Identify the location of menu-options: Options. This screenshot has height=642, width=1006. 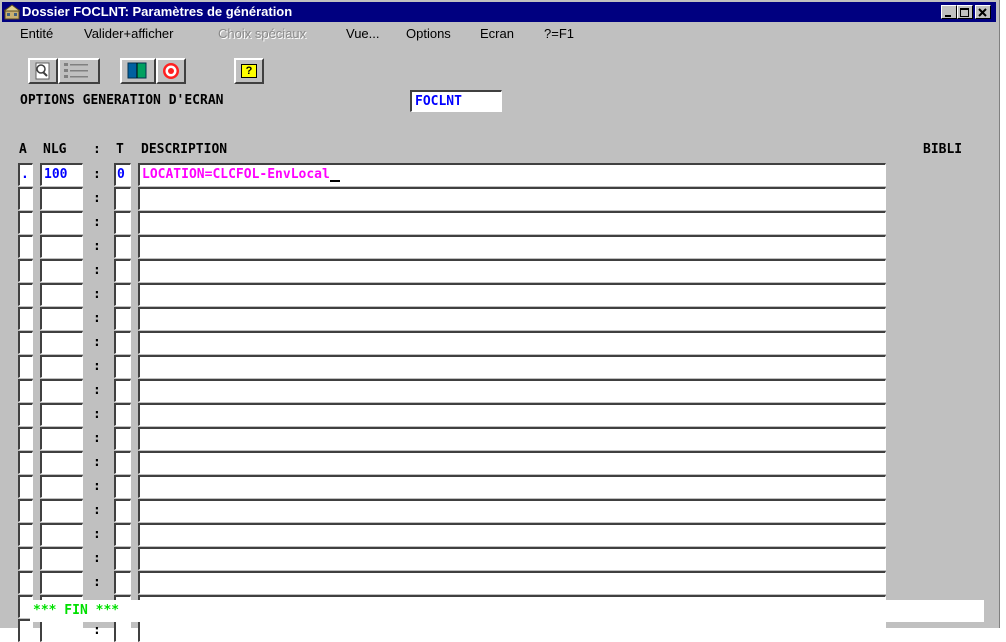
(428, 34).